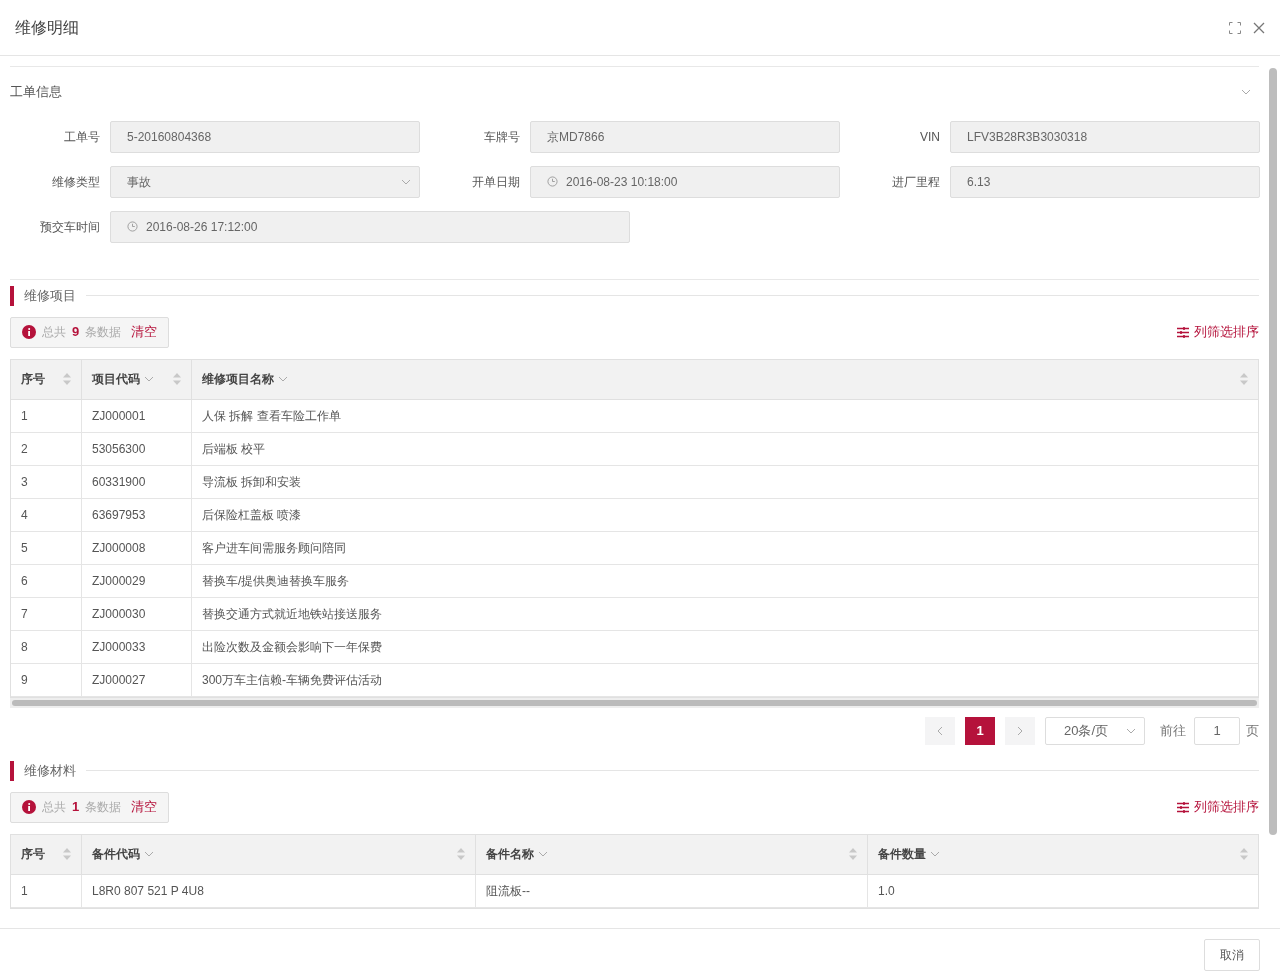 The image size is (1280, 980). What do you see at coordinates (724, 379) in the screenshot?
I see `column-header: 维修项目名称` at bounding box center [724, 379].